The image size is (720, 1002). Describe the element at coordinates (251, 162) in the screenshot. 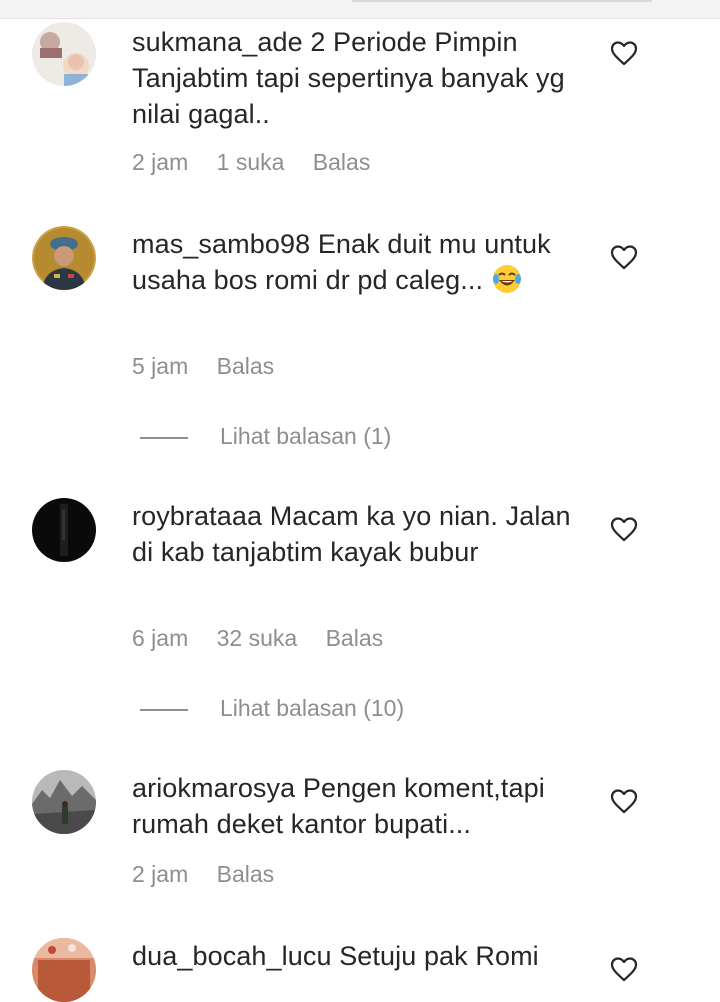

I see `comment-likes: 1 suka` at that location.